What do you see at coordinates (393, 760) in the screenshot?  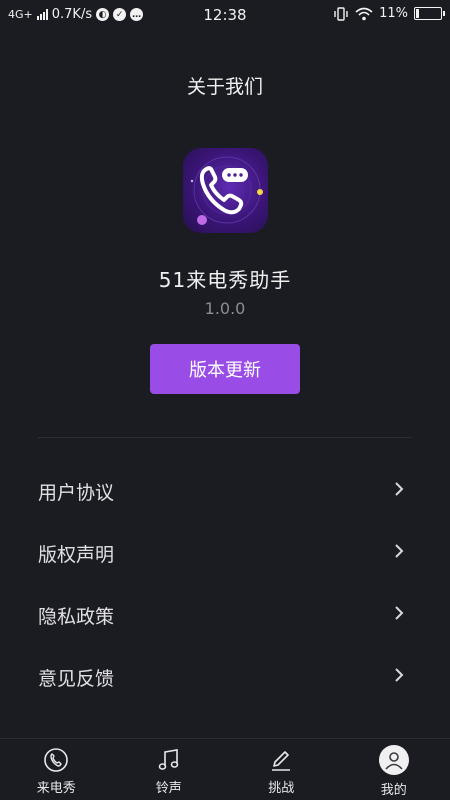 I see `avatar-icon` at bounding box center [393, 760].